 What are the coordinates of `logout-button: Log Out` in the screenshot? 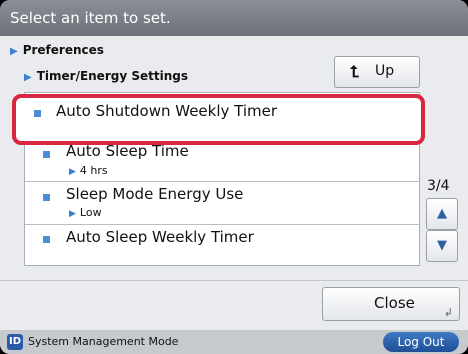 It's located at (421, 342).